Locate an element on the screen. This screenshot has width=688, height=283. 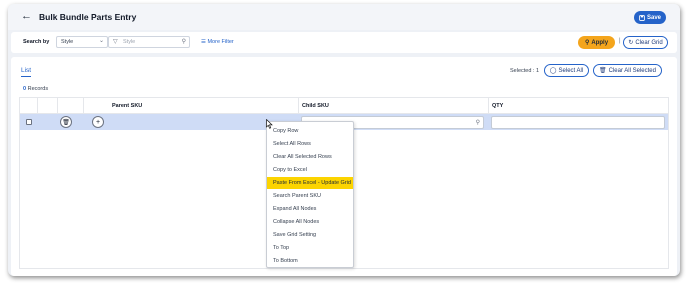
column-header-qty: QTY is located at coordinates (579, 106).